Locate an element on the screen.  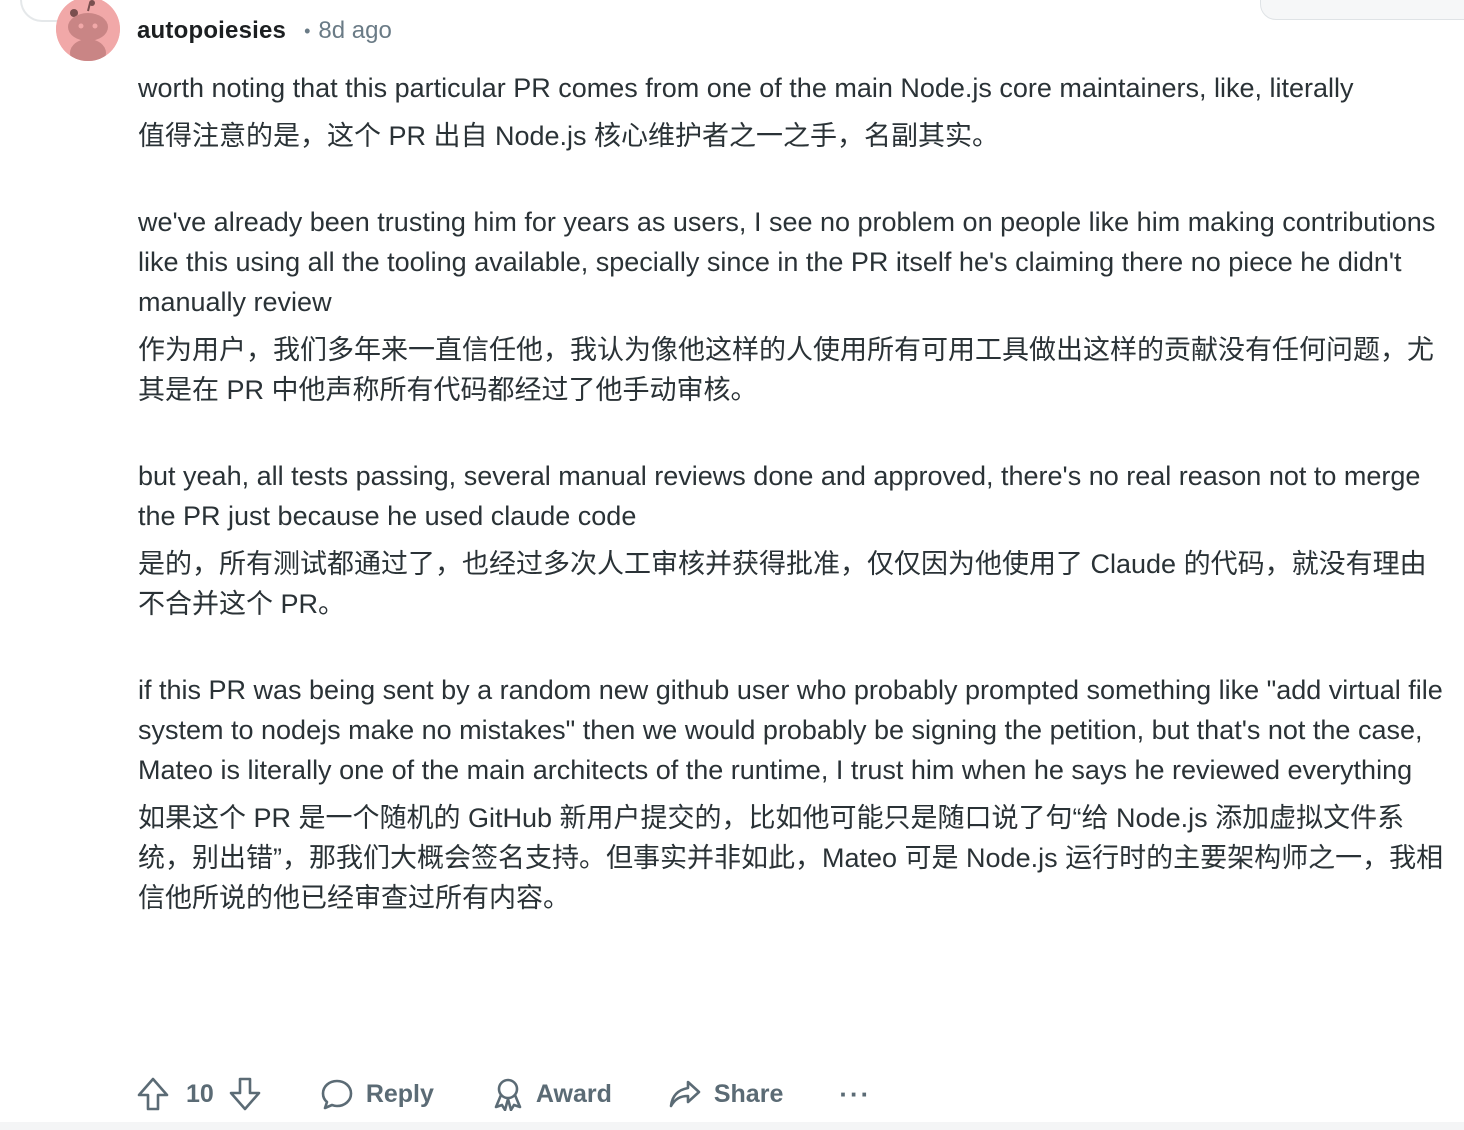
comment-header: autopoiesies • 8d ago is located at coordinates (224, 31).